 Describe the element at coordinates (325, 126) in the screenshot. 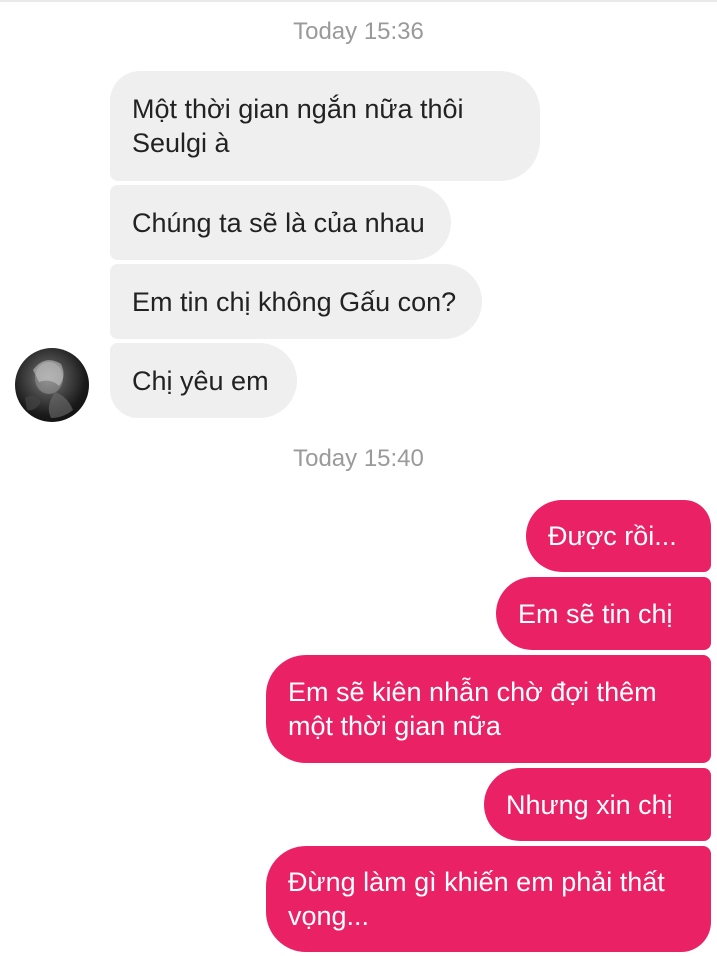

I see `incoming-message-bubble: Một thời gian ngắn nữa thôi Seulgi à` at that location.